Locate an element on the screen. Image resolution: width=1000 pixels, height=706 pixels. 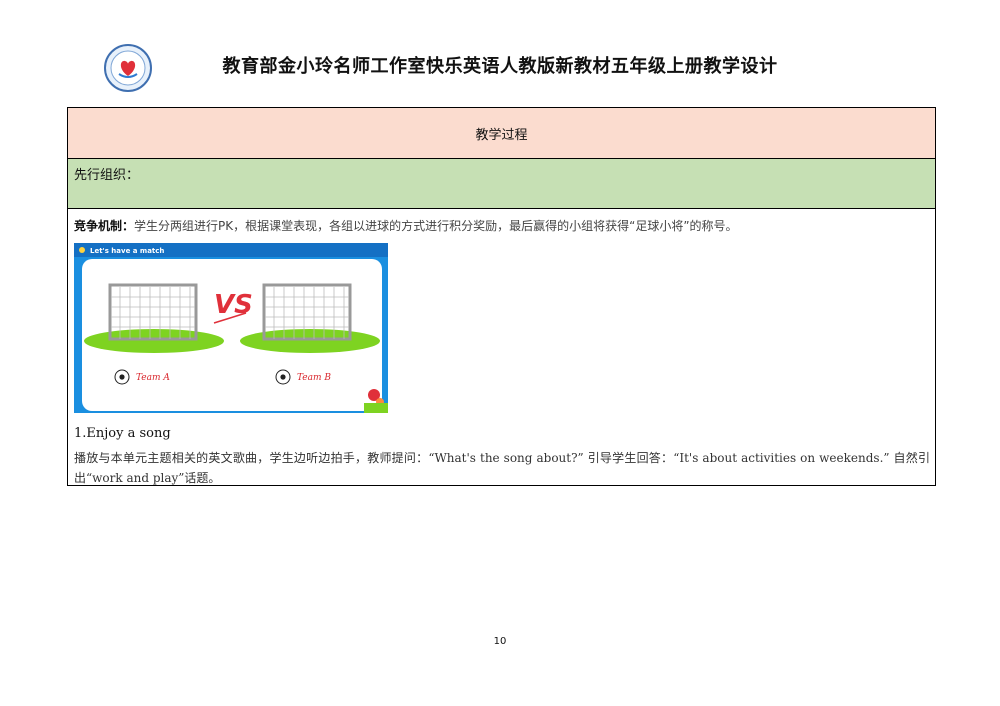
table-header-label: 教学过程 is located at coordinates (501, 135).